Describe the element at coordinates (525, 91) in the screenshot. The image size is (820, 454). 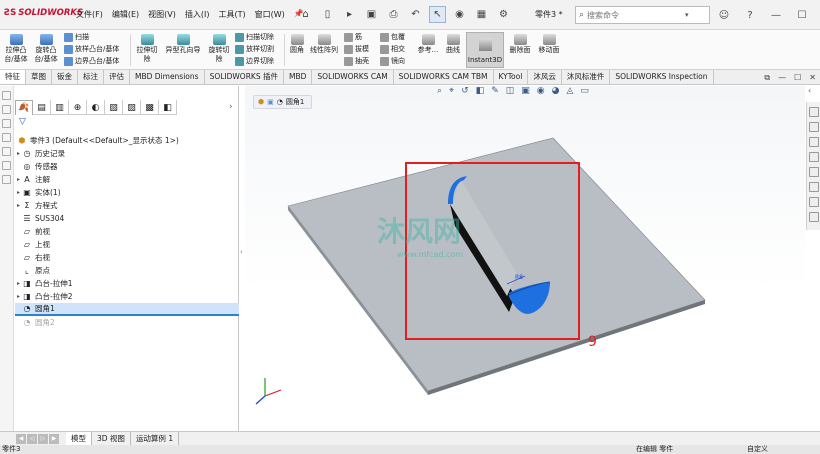
I see `display-style-icon: ▣` at that location.